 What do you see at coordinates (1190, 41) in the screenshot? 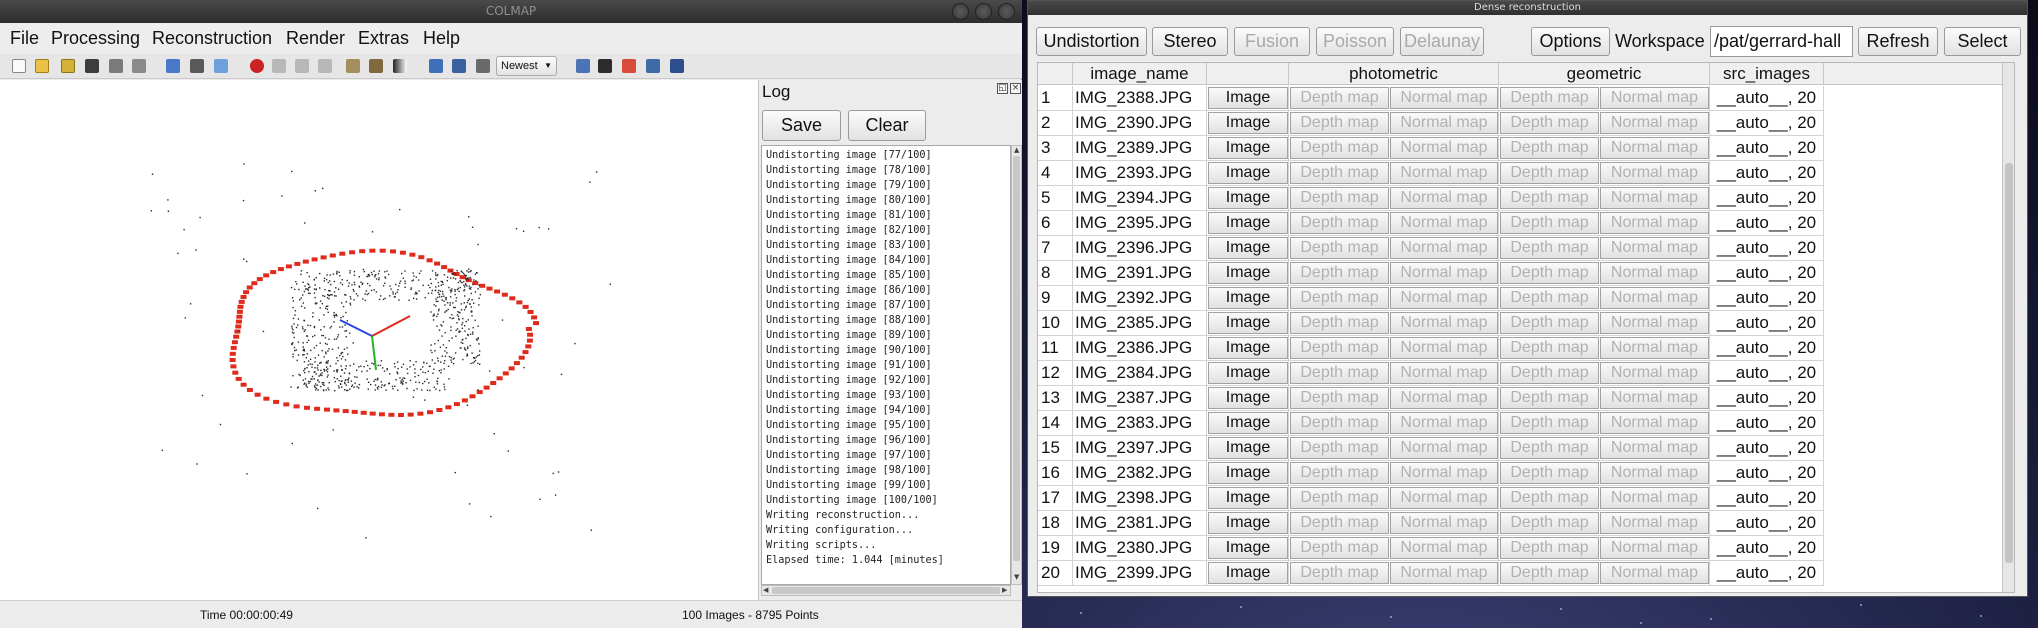
I see `stereo-button: Stereo` at bounding box center [1190, 41].